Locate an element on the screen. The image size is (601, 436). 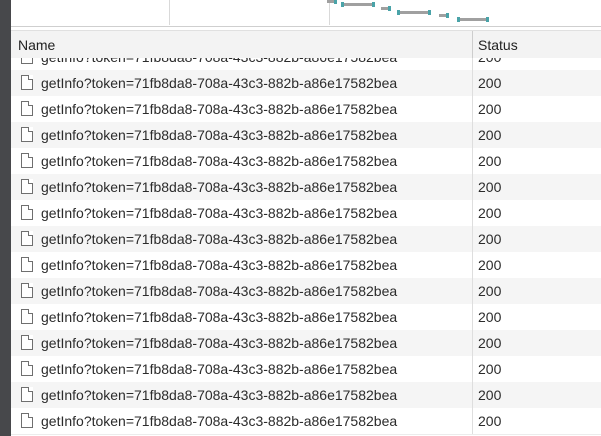
column-resizer is located at coordinates (472, 44).